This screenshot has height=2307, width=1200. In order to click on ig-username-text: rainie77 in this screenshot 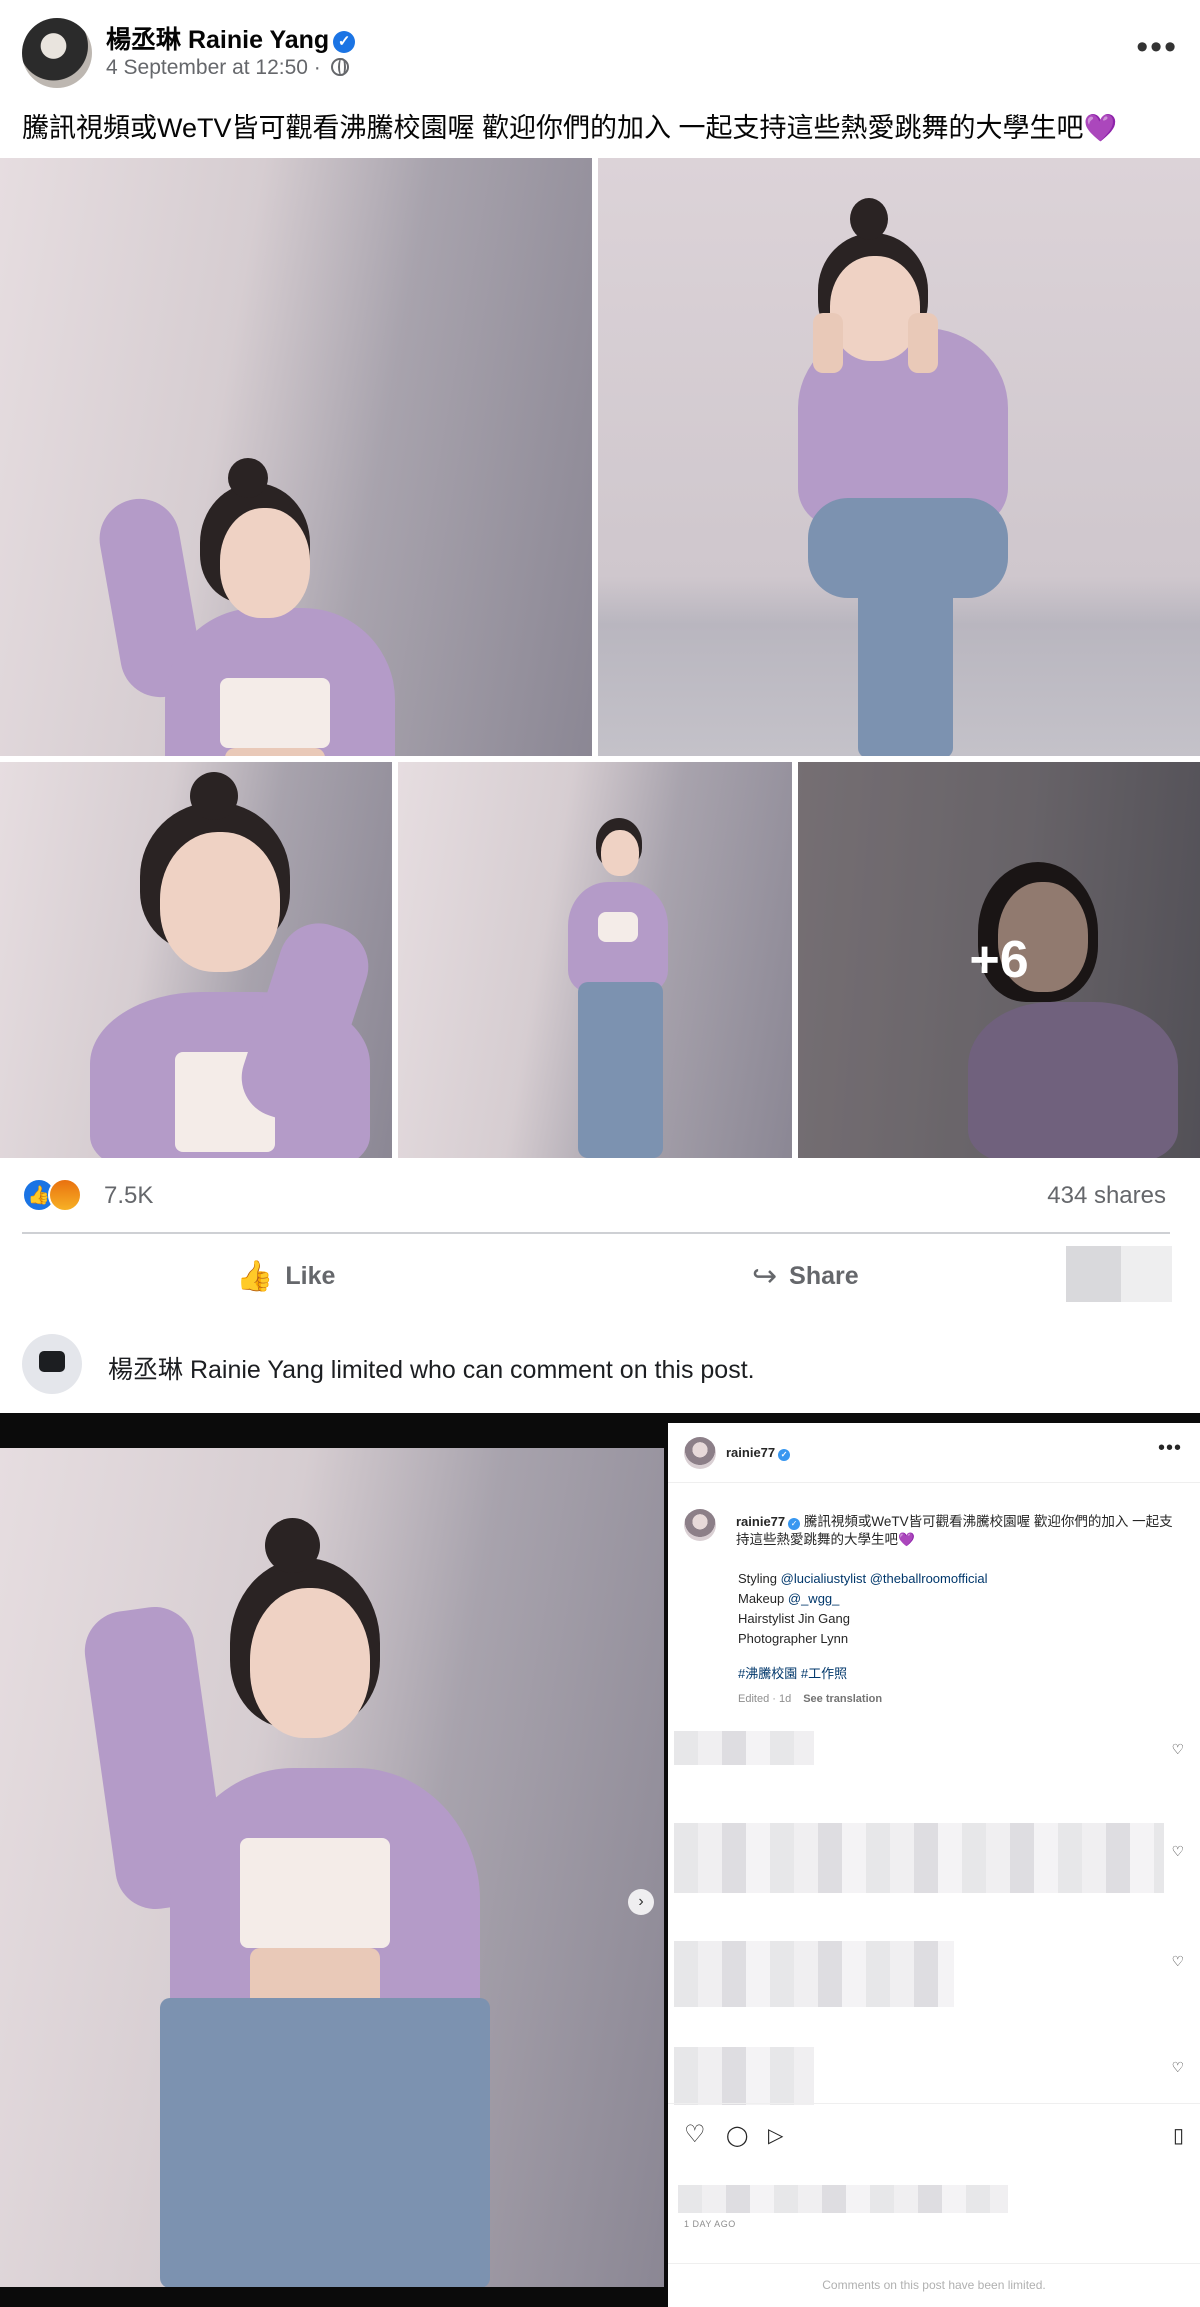, I will do `click(750, 1452)`.